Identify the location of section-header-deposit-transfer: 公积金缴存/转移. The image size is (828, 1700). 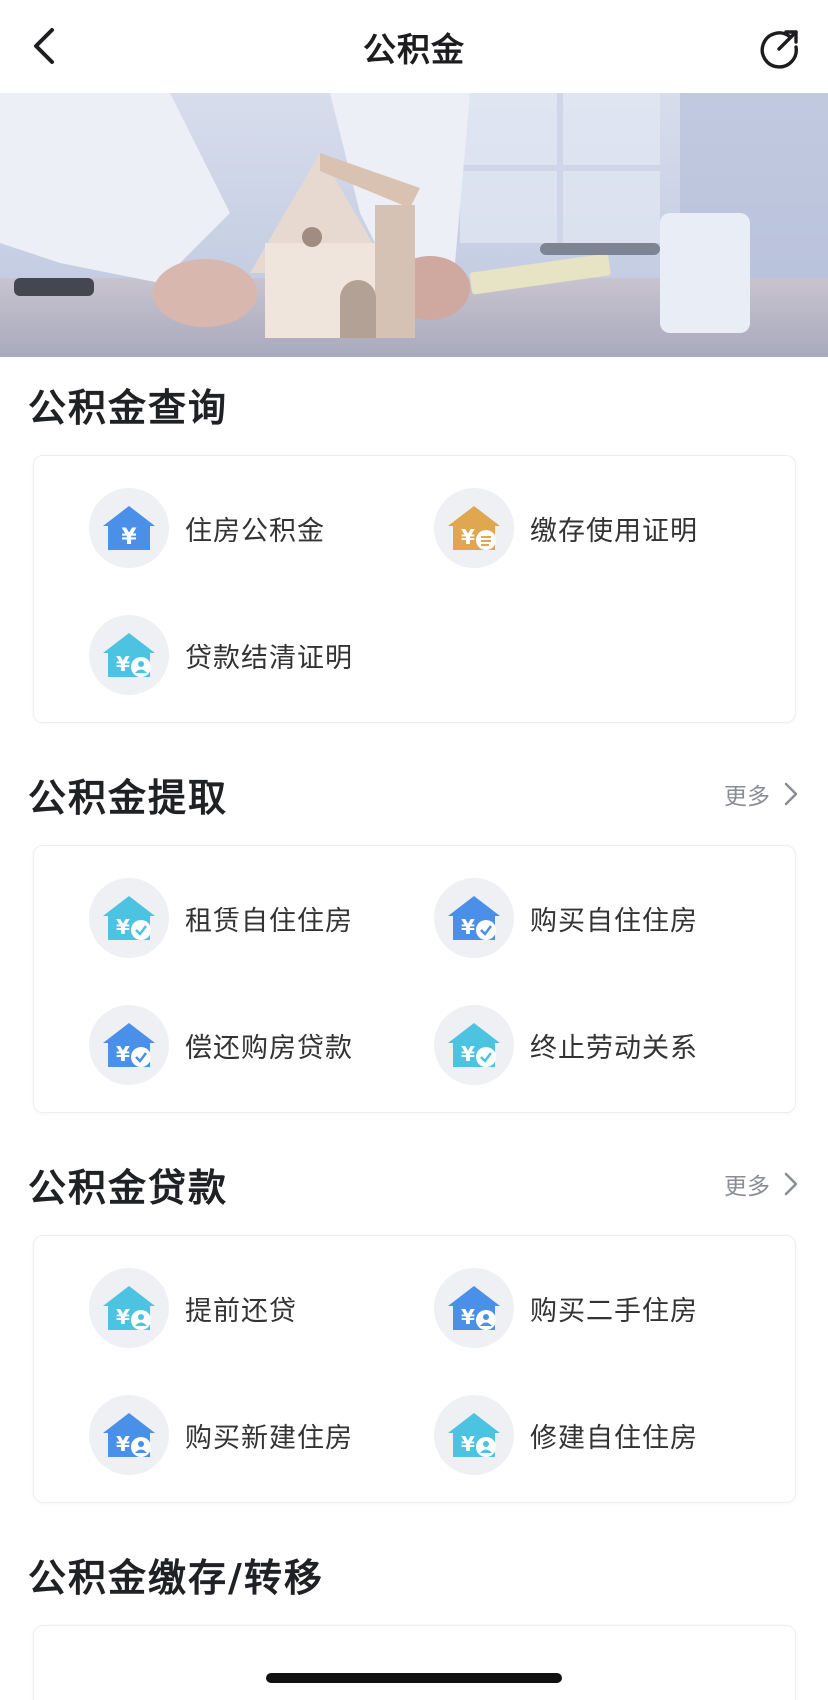
(414, 1574).